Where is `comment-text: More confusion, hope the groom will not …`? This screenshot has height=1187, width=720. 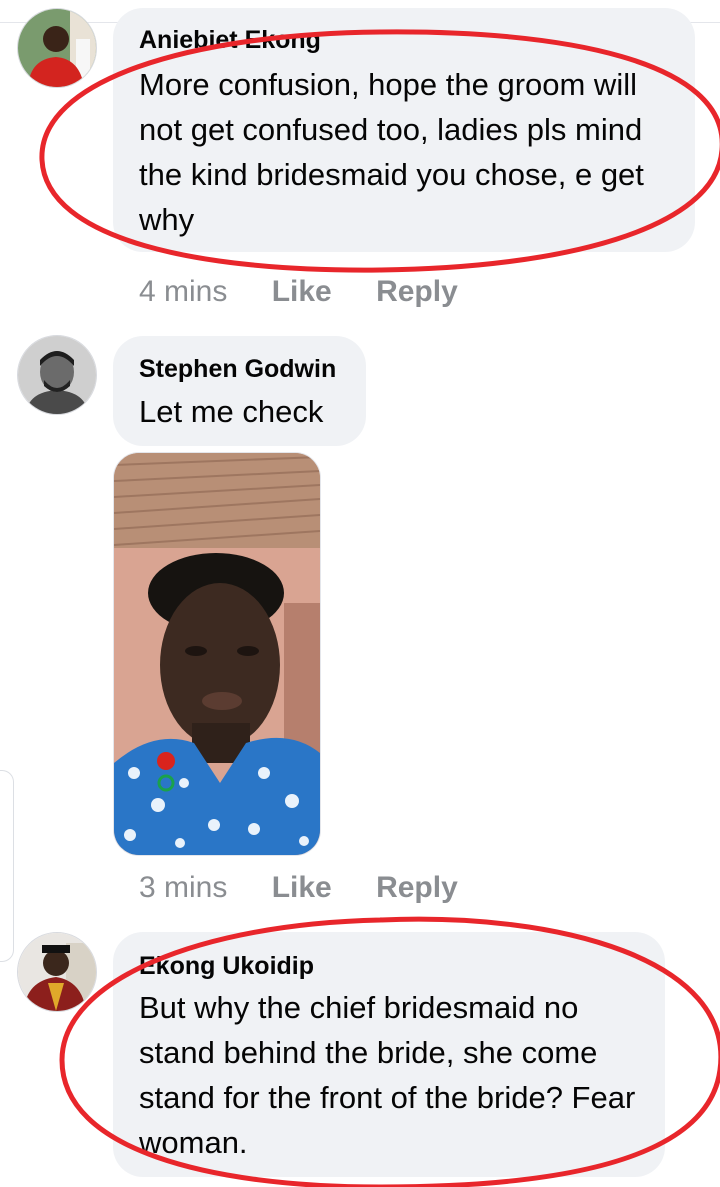
comment-text: More confusion, hope the groom will not … is located at coordinates (391, 152).